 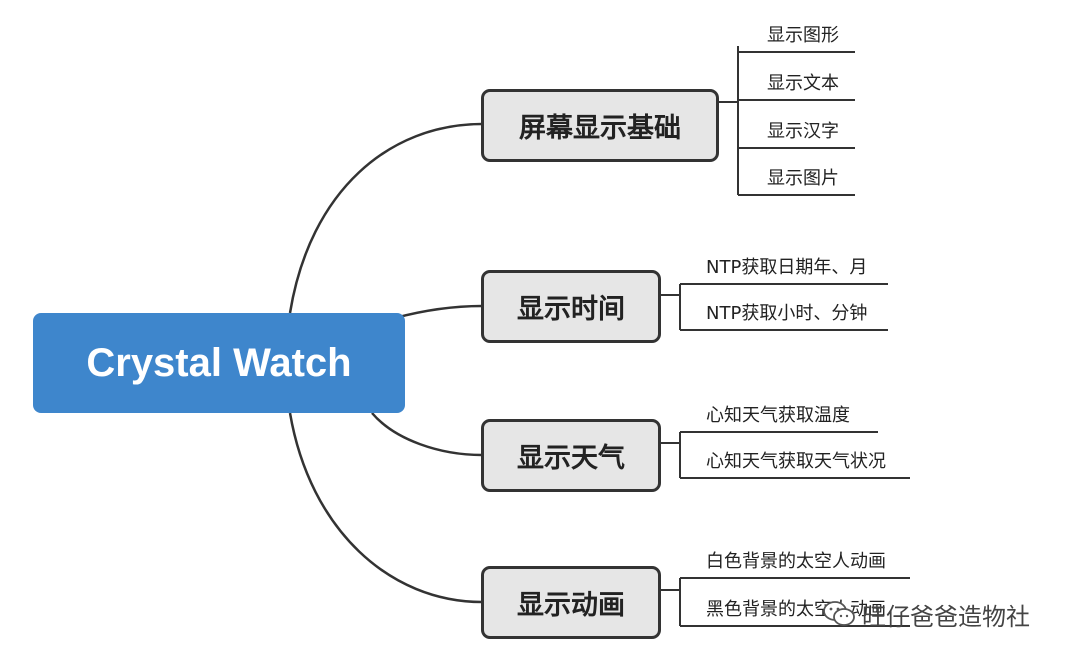 What do you see at coordinates (786, 266) in the screenshot?
I see `leaf-node-ntp-date: NTP获取日期年、月` at bounding box center [786, 266].